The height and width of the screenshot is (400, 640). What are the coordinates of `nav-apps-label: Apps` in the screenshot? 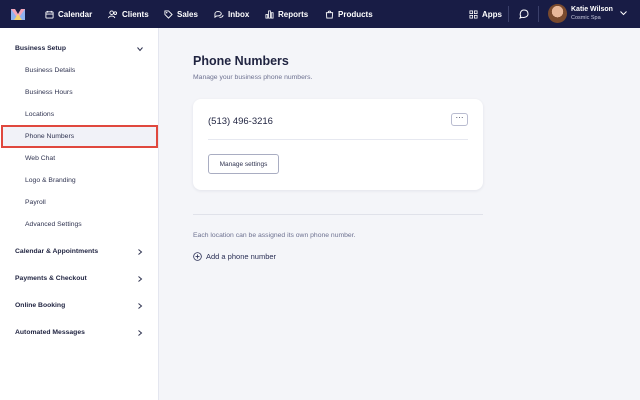 It's located at (492, 14).